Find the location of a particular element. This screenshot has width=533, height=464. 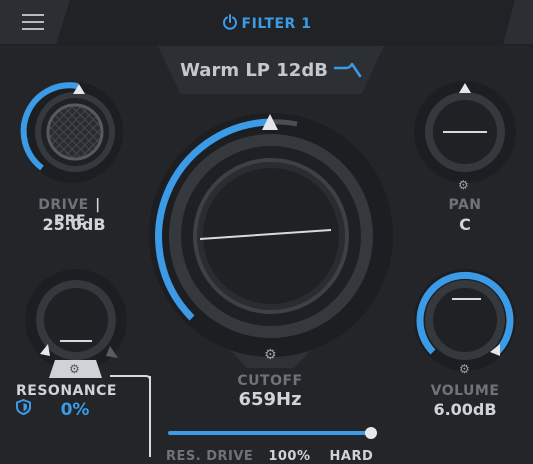

pan-value: C is located at coordinates (465, 224).